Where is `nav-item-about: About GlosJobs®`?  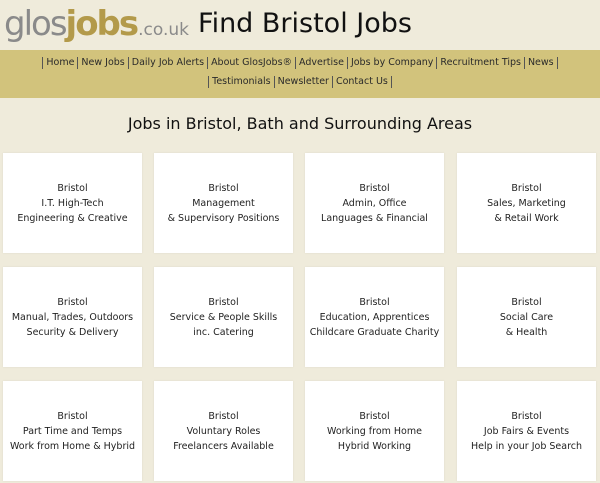 nav-item-about: About GlosJobs® is located at coordinates (251, 63).